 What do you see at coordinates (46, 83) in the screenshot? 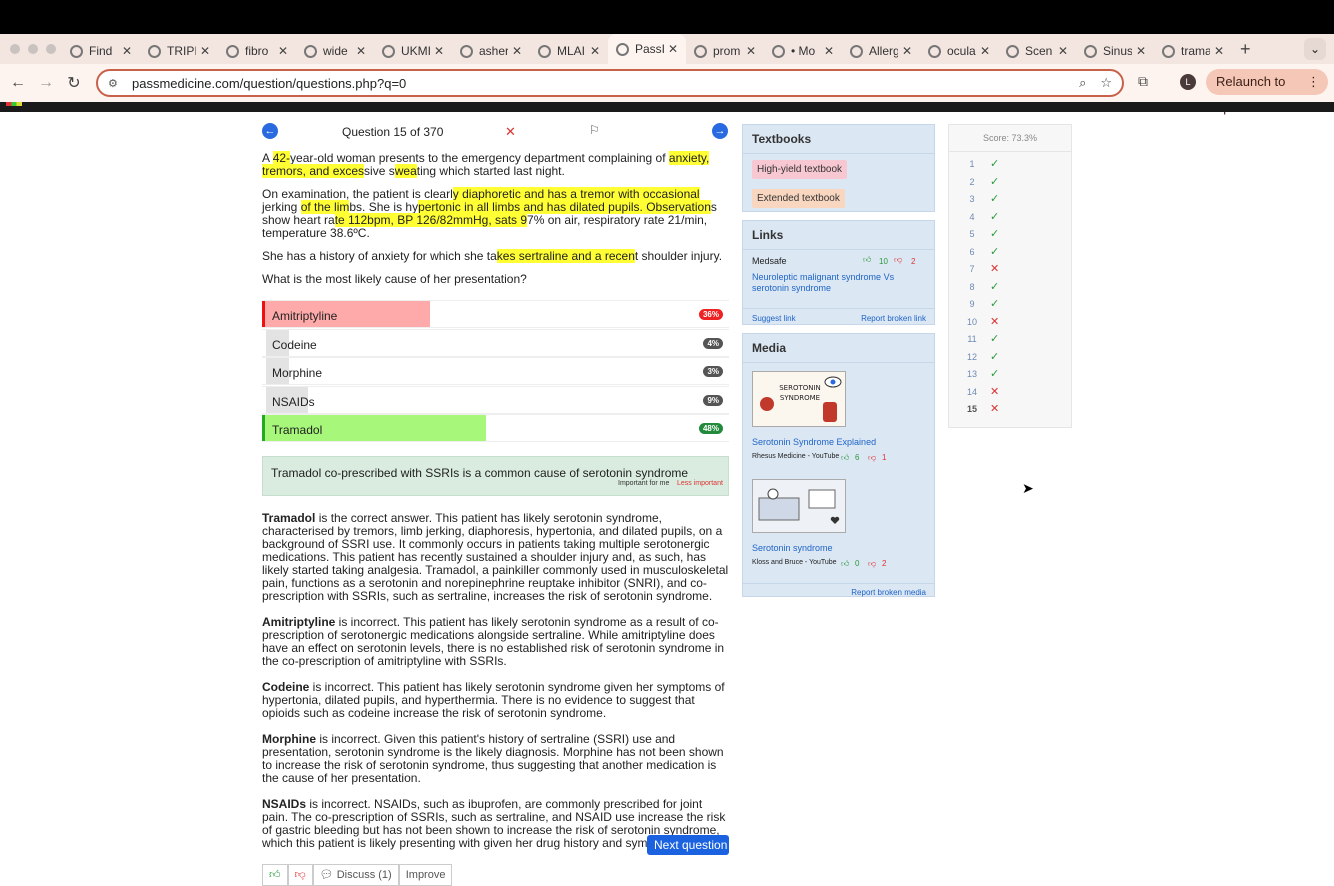
I see `forward-icon: →` at bounding box center [46, 83].